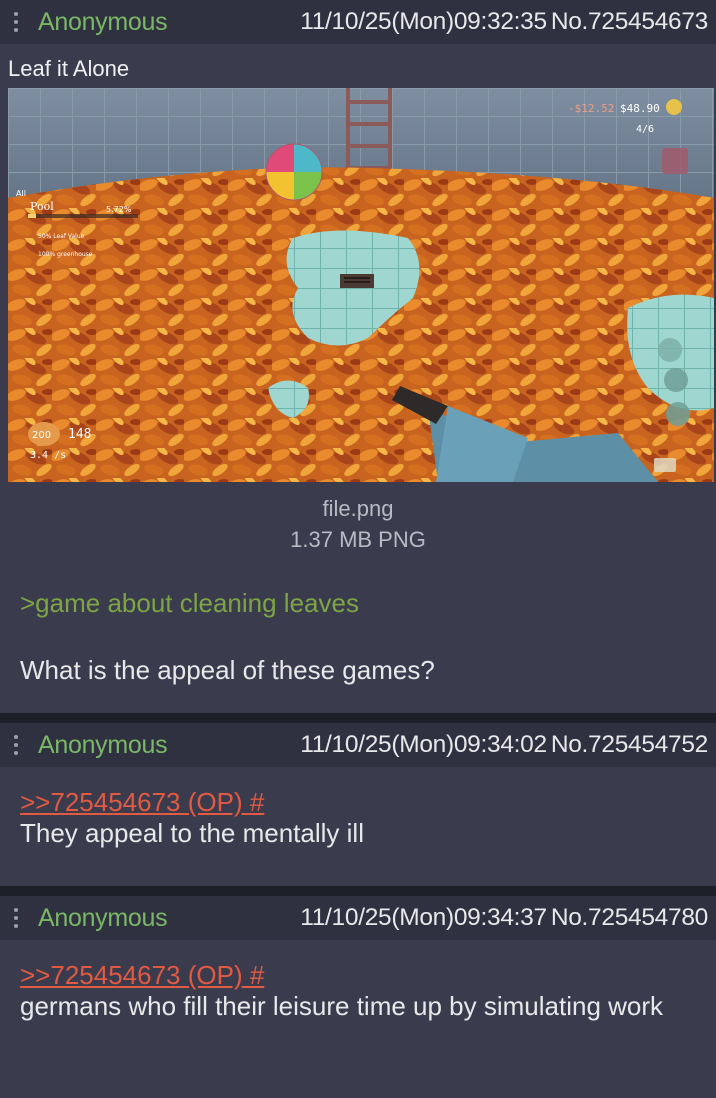 The height and width of the screenshot is (1098, 716). Describe the element at coordinates (61, 236) in the screenshot. I see `hud-bonus-1: 50% Leaf Value` at that location.